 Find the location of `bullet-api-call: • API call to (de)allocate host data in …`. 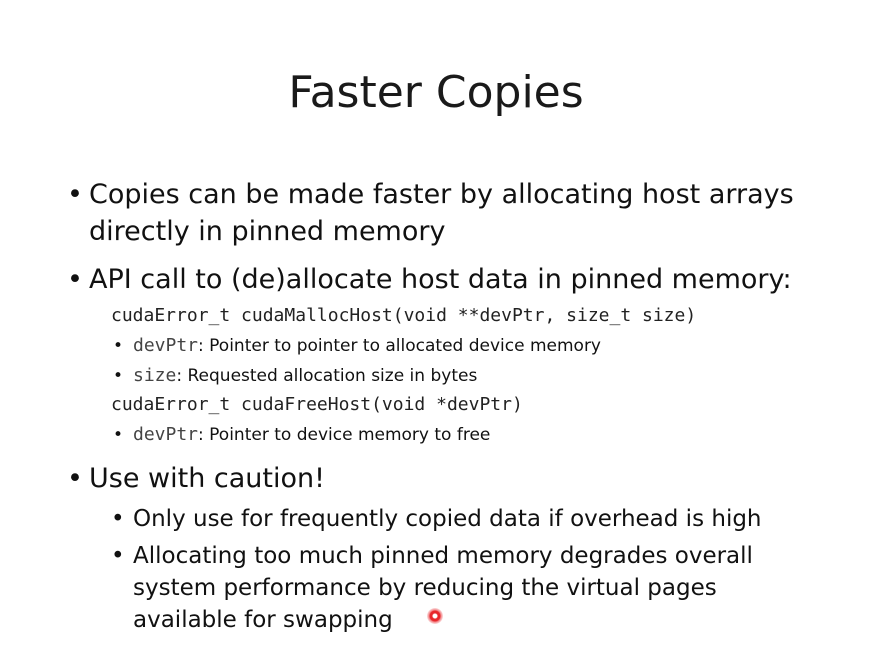

bullet-api-call: • API call to (de)allocate host data in … is located at coordinates (429, 279).